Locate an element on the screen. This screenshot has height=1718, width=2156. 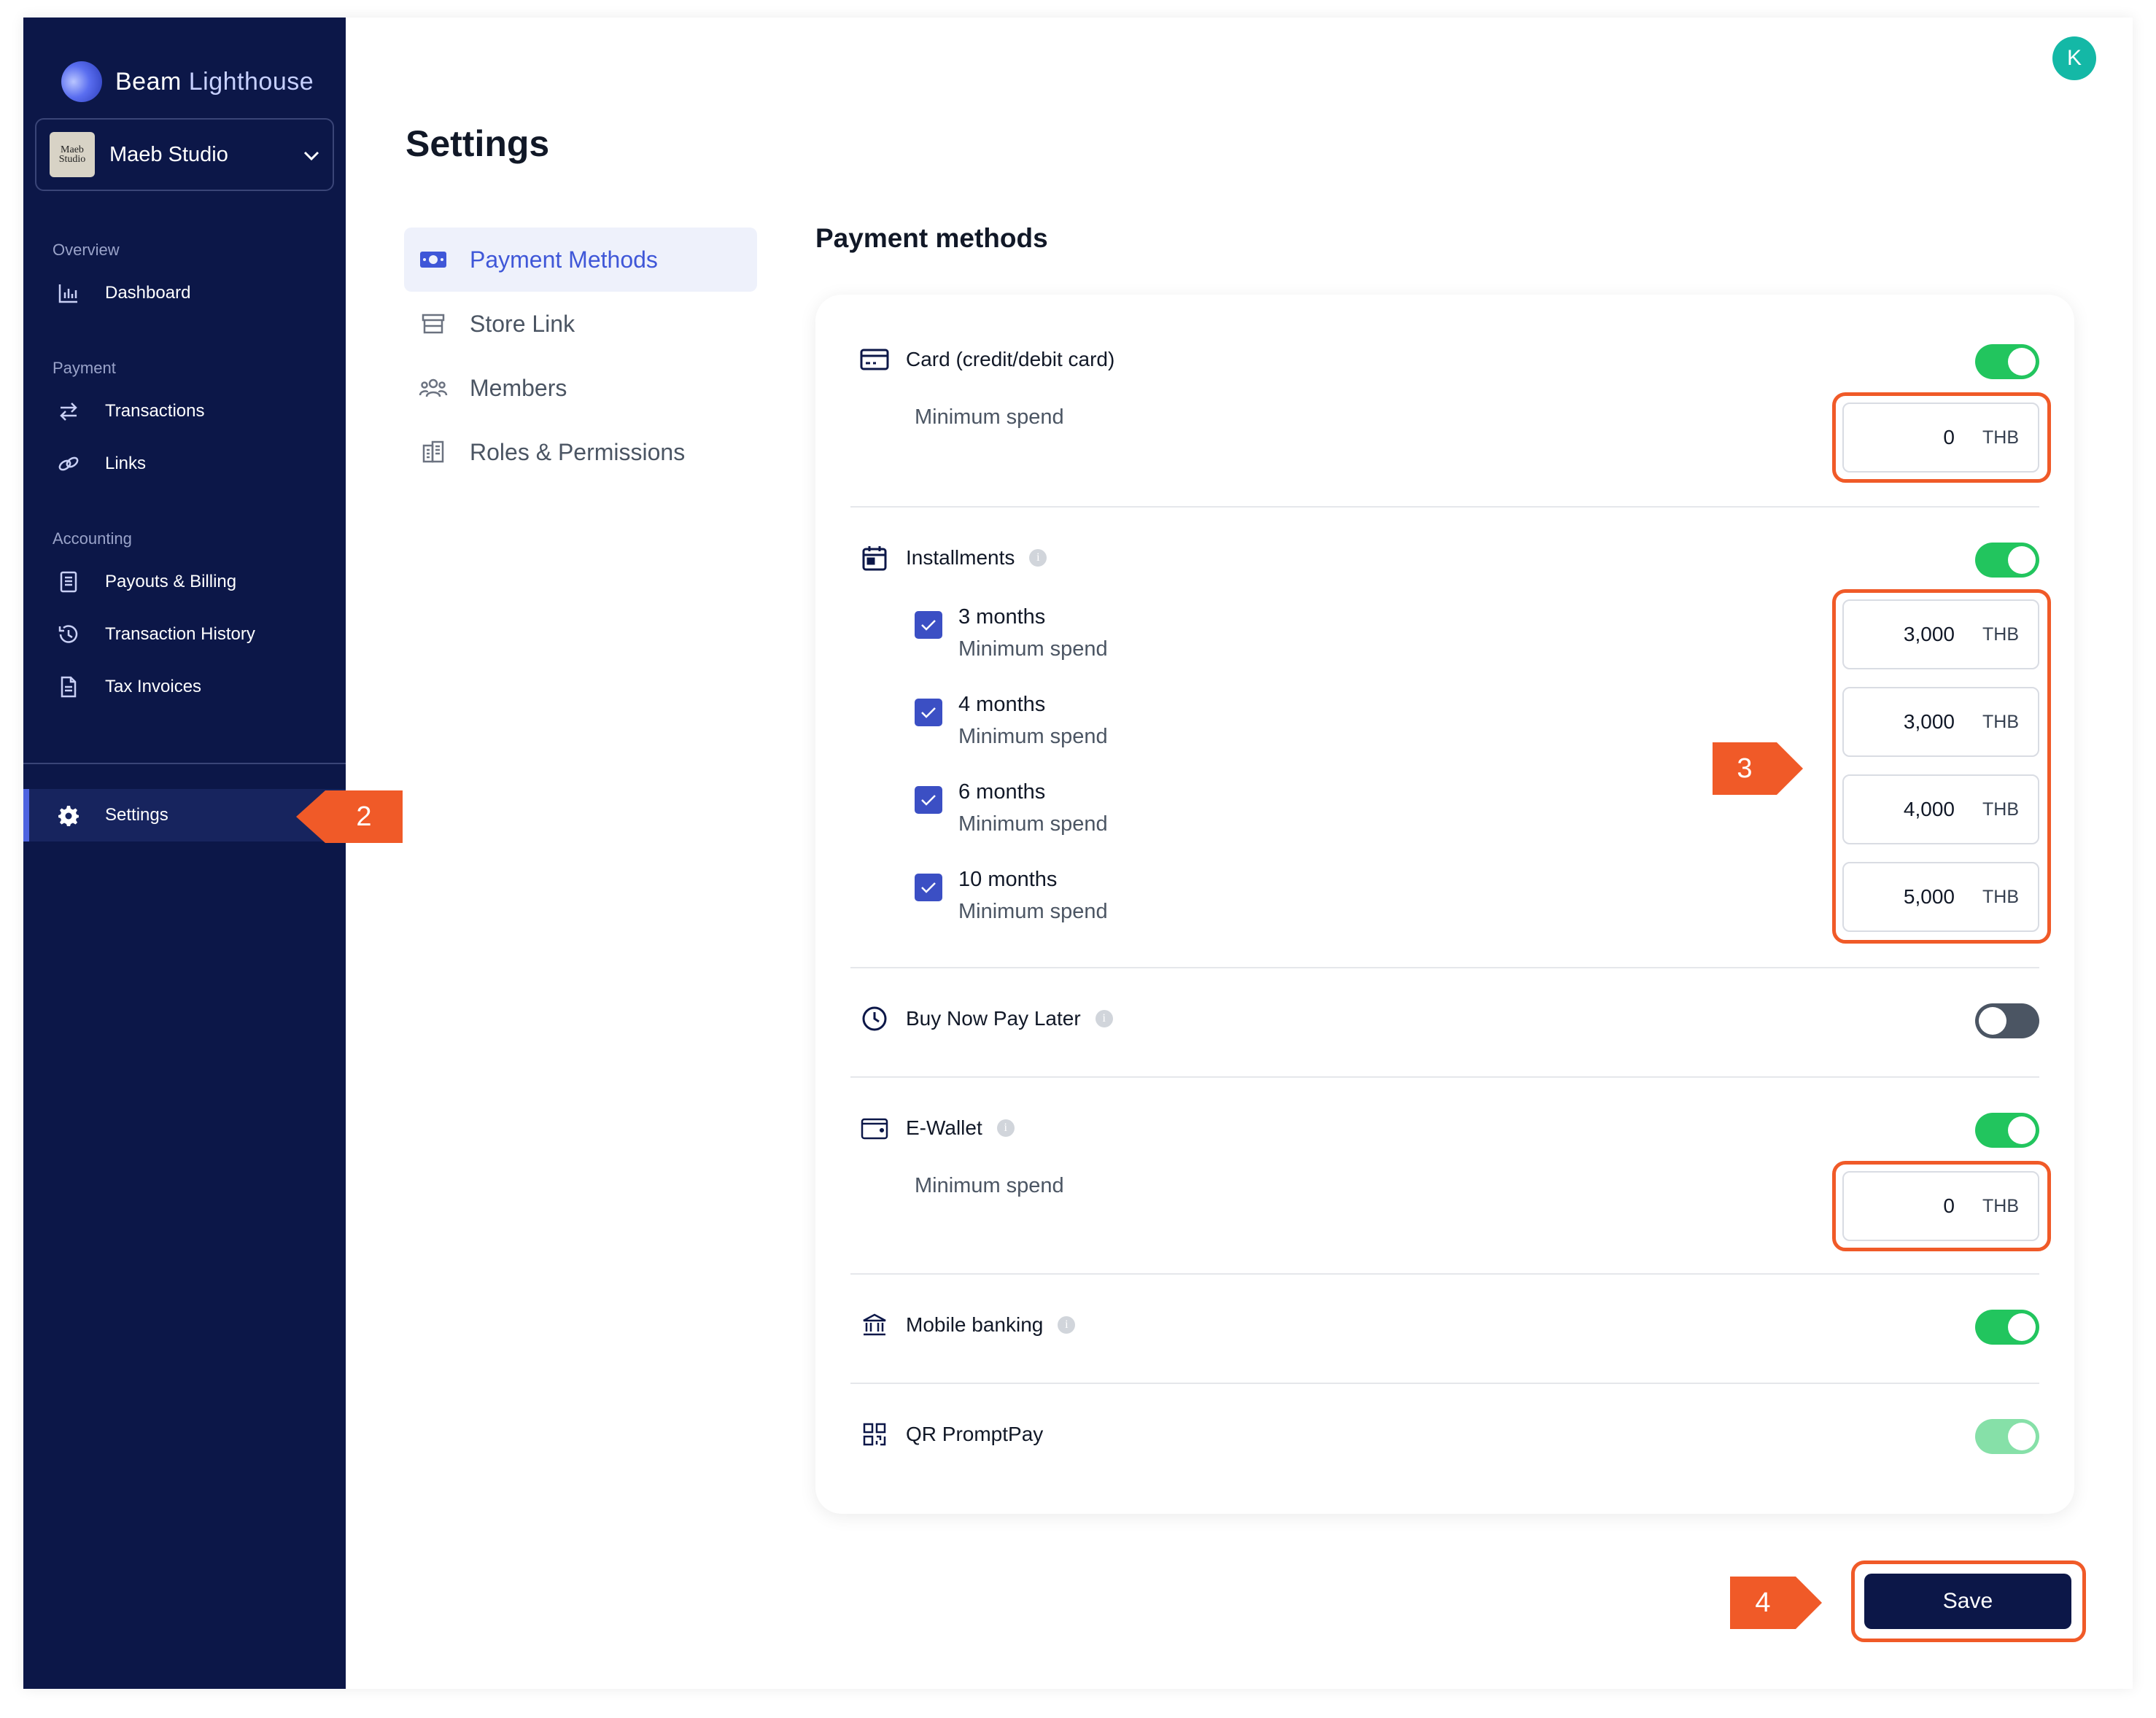
method-installments: Installments i is located at coordinates (953, 558).